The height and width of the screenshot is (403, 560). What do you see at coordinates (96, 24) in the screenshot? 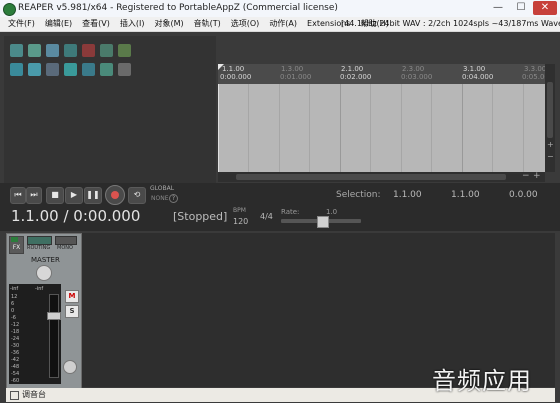
I see `menu-view: 查看(V)` at bounding box center [96, 24].